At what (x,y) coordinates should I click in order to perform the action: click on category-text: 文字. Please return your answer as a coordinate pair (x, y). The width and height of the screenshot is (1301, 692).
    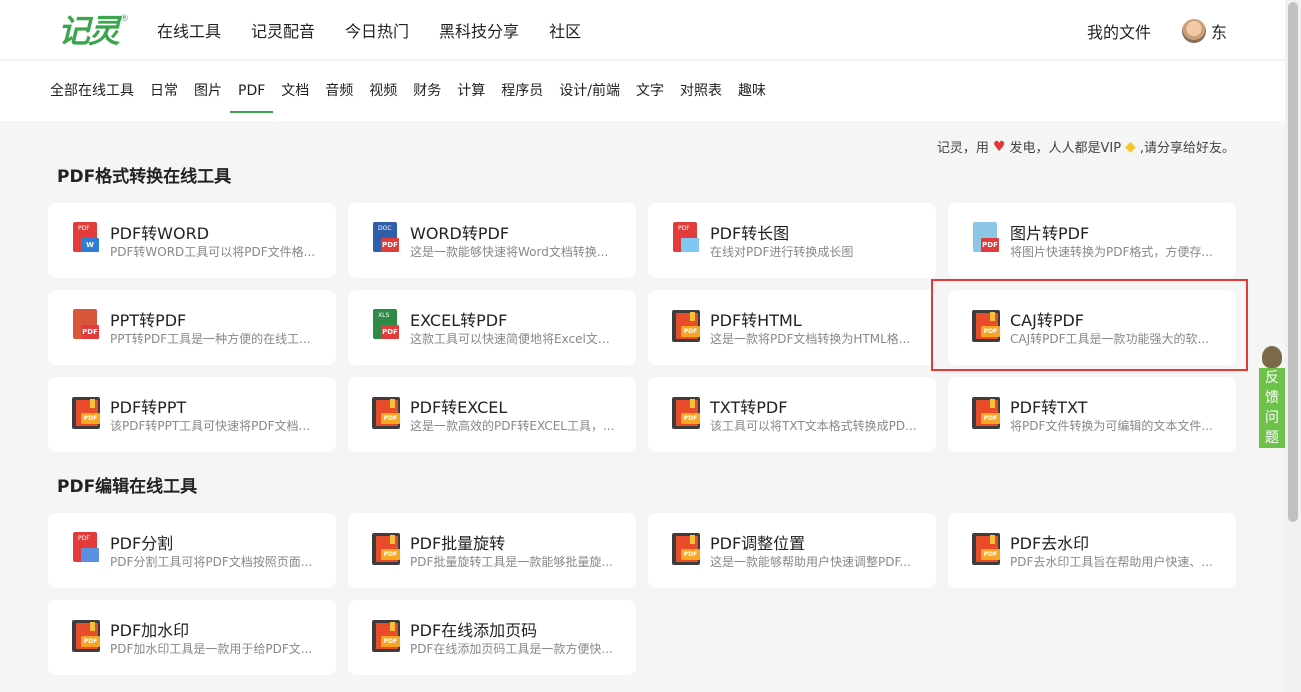
    Looking at the image, I should click on (650, 91).